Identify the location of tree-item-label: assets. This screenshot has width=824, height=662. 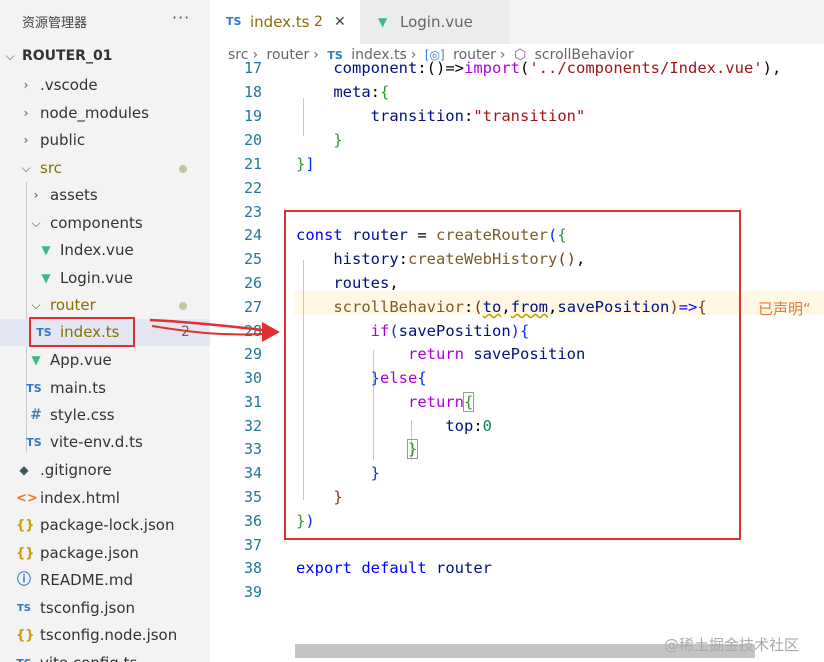
(74, 195).